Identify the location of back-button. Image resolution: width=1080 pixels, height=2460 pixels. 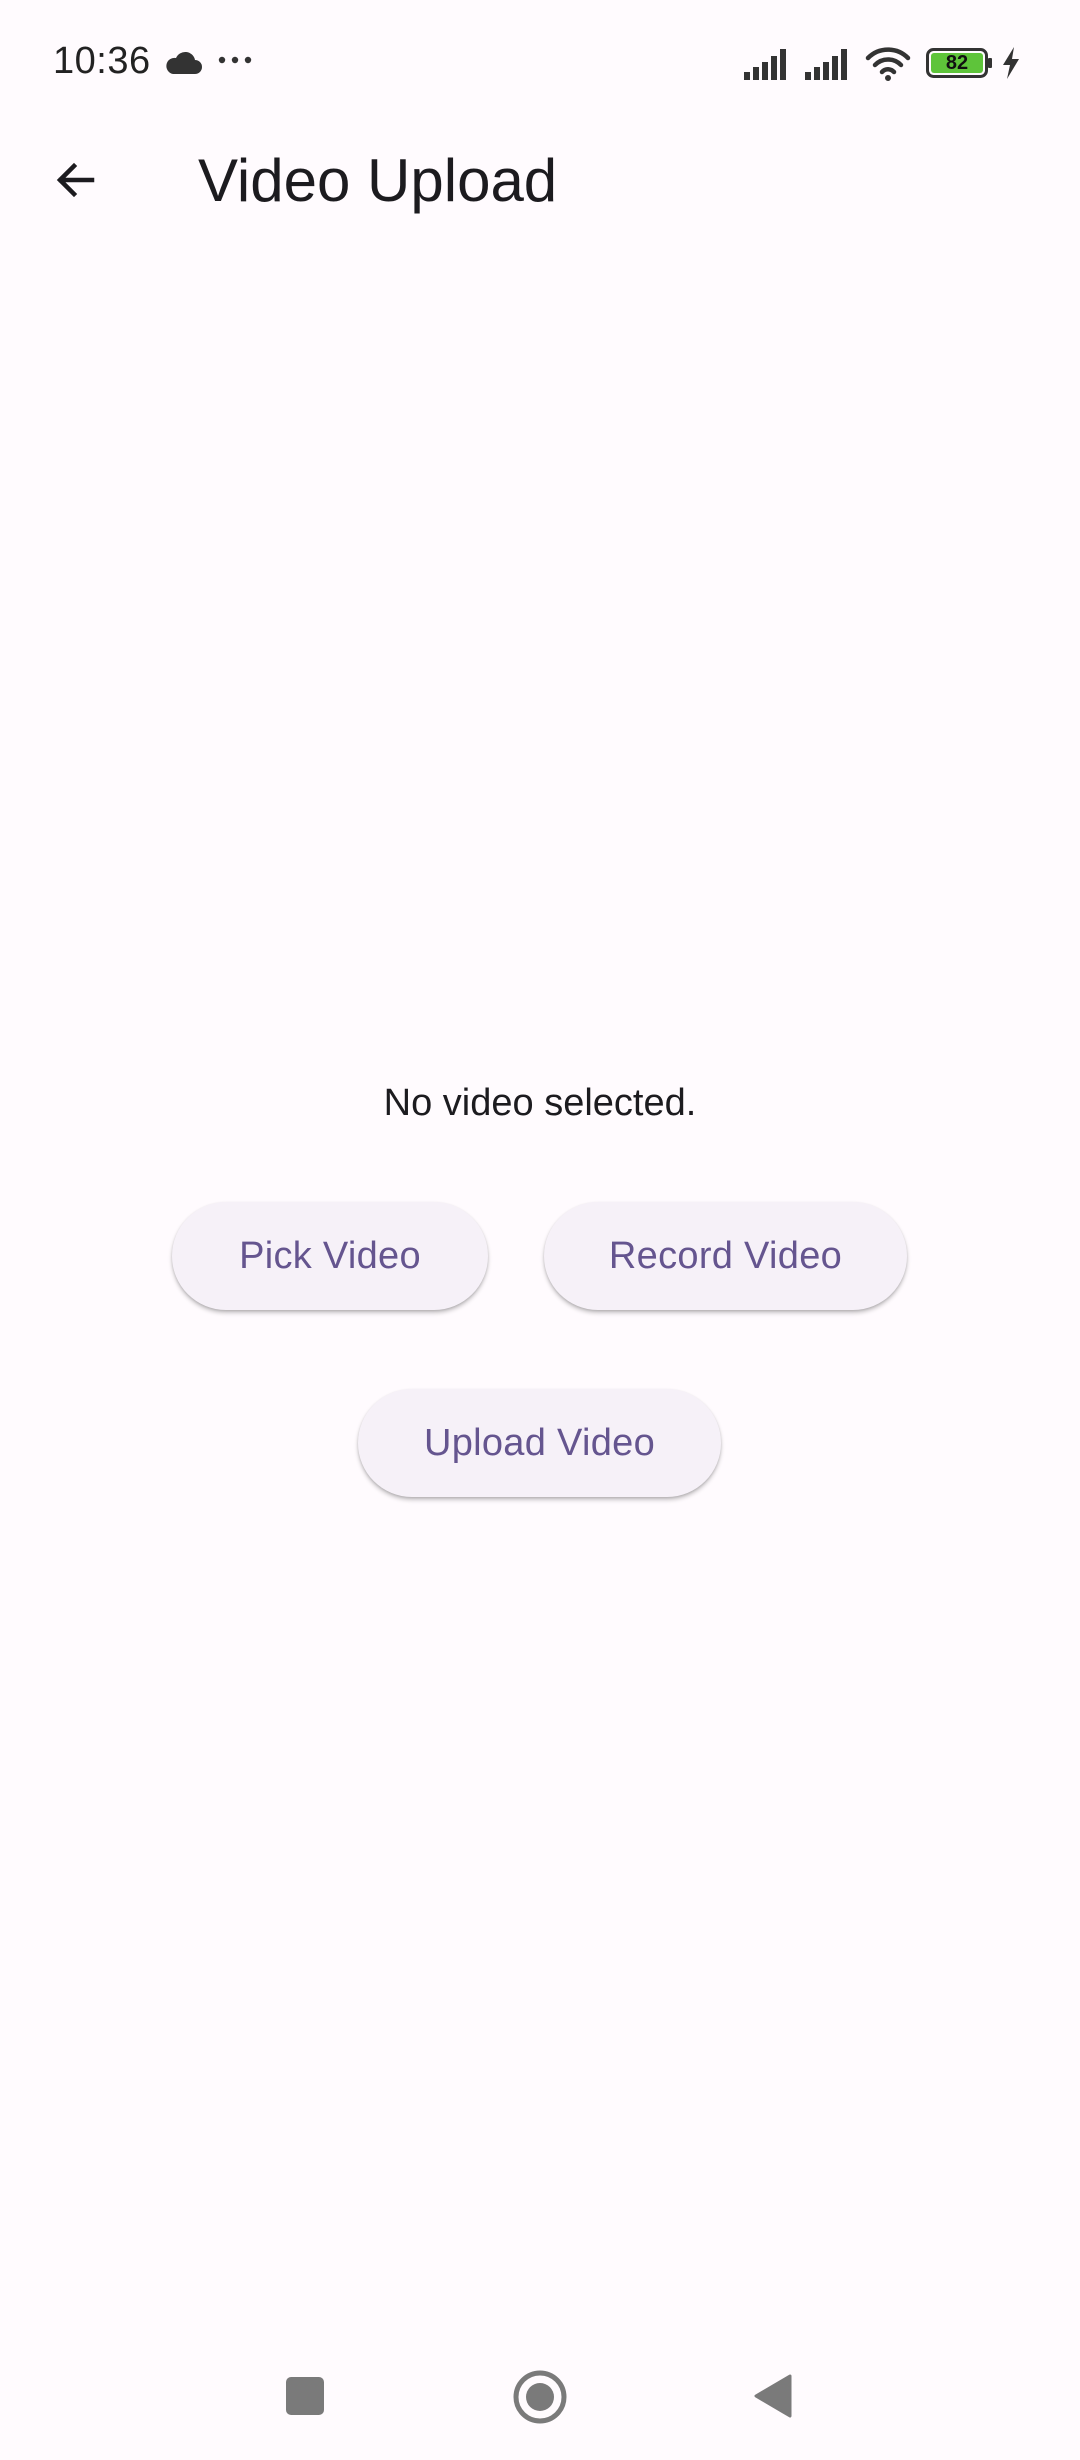
(76, 180).